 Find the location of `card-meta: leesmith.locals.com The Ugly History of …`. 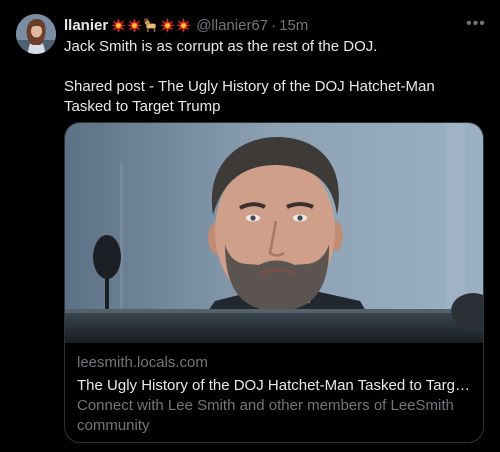

card-meta: leesmith.locals.com The Ugly History of … is located at coordinates (275, 394).